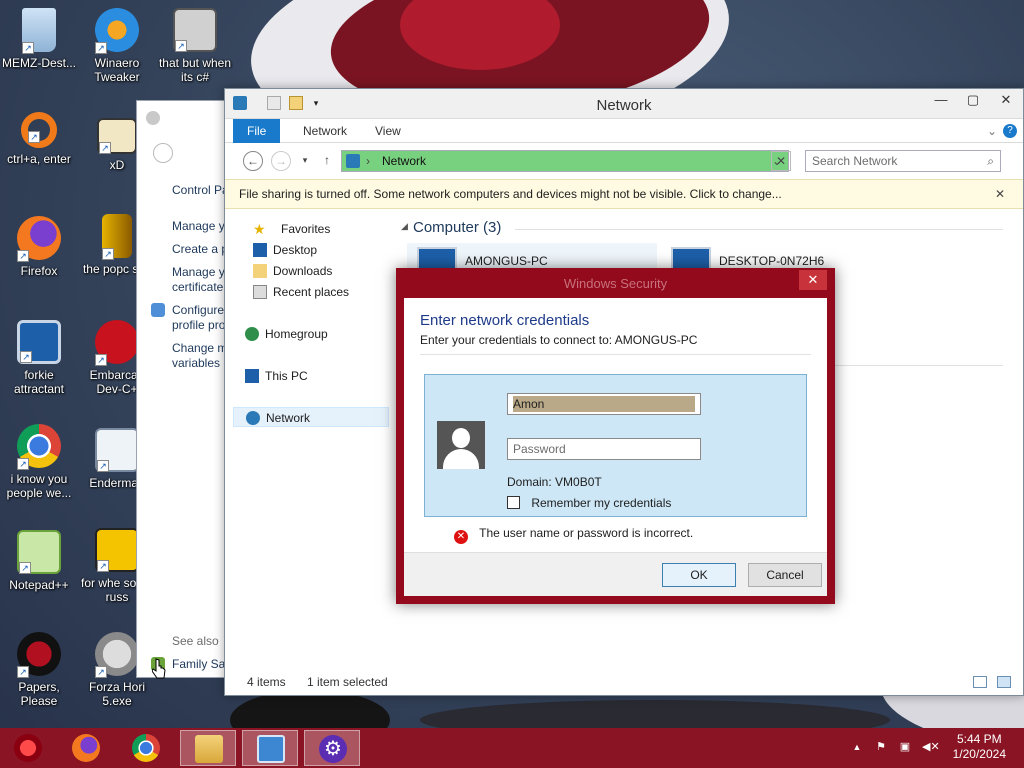  Describe the element at coordinates (116, 694) in the screenshot. I see `desktop-icon-label: Forza Hori 5.exe` at that location.